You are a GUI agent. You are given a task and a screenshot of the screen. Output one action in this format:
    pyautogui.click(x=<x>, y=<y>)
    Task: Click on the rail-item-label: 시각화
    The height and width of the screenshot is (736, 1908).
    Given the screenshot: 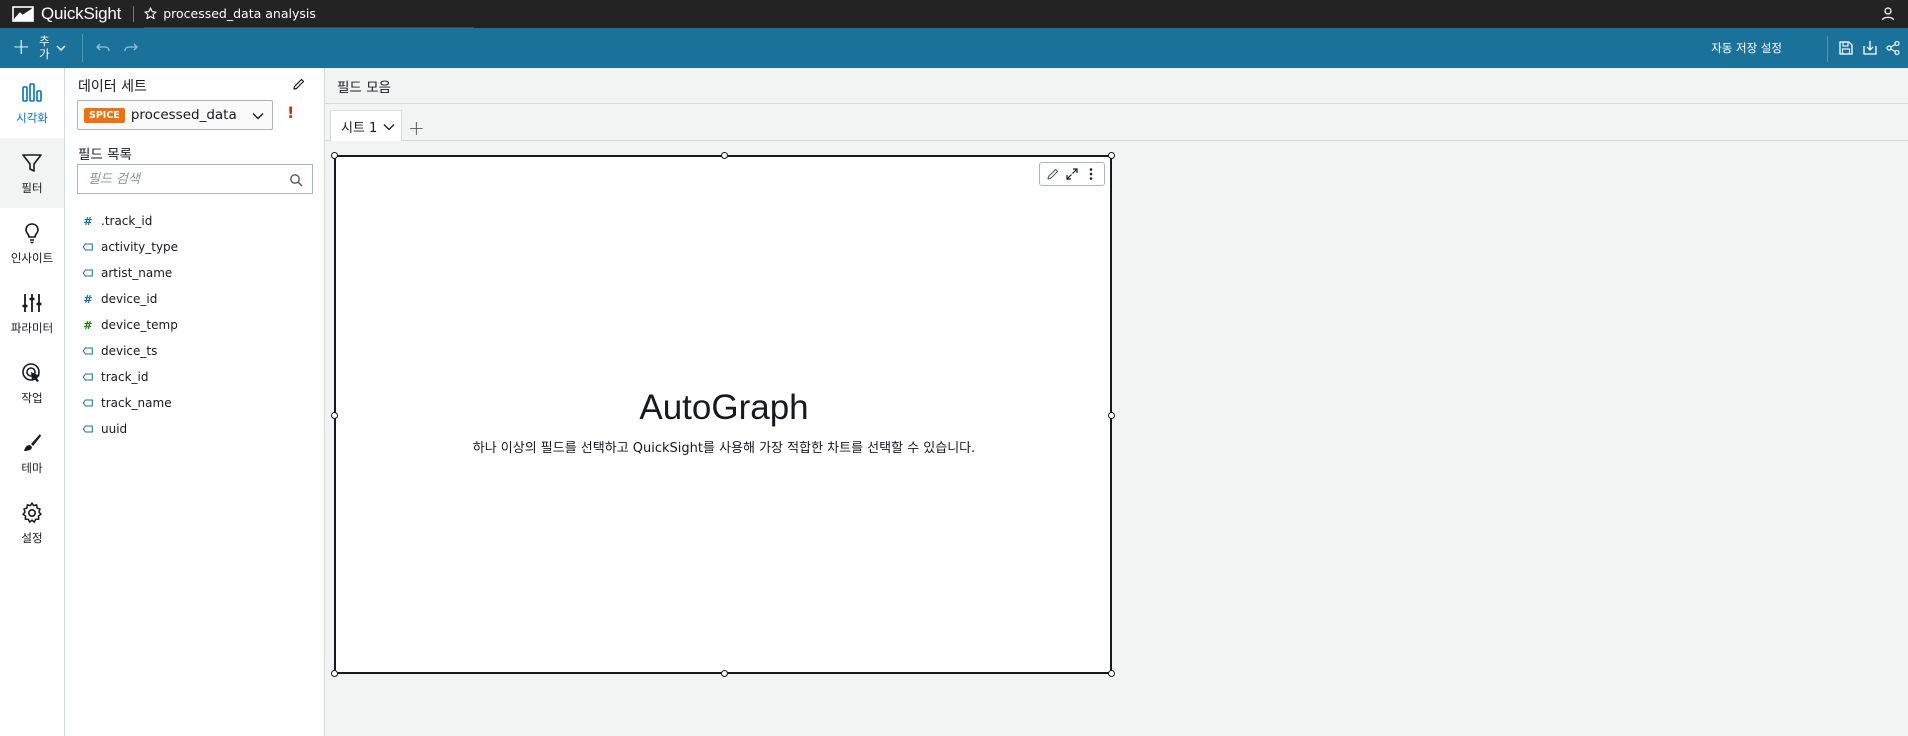 What is the action you would take?
    pyautogui.click(x=32, y=117)
    